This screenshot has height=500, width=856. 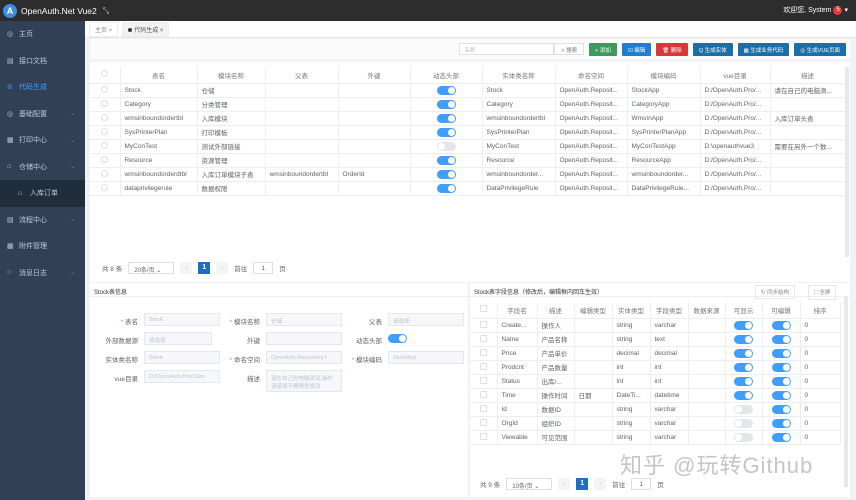 What do you see at coordinates (744, 310) in the screenshot?
I see `column-header: 可显示` at bounding box center [744, 310].